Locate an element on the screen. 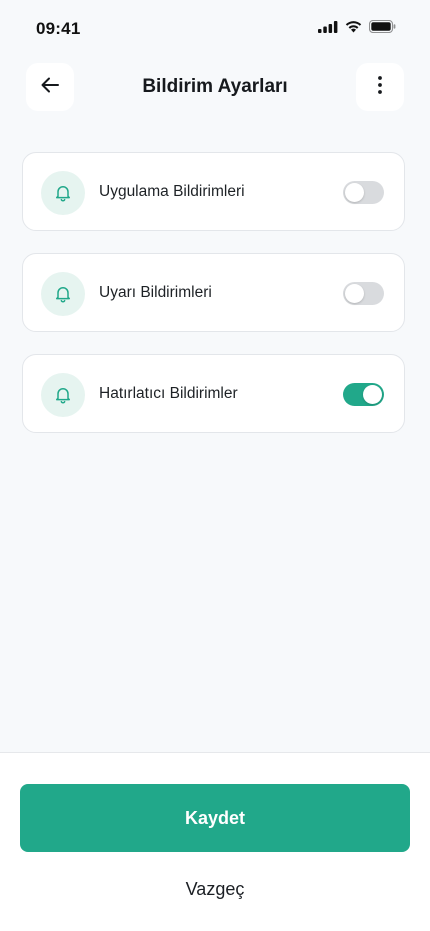 This screenshot has width=430, height=931. wifi-icon is located at coordinates (353, 29).